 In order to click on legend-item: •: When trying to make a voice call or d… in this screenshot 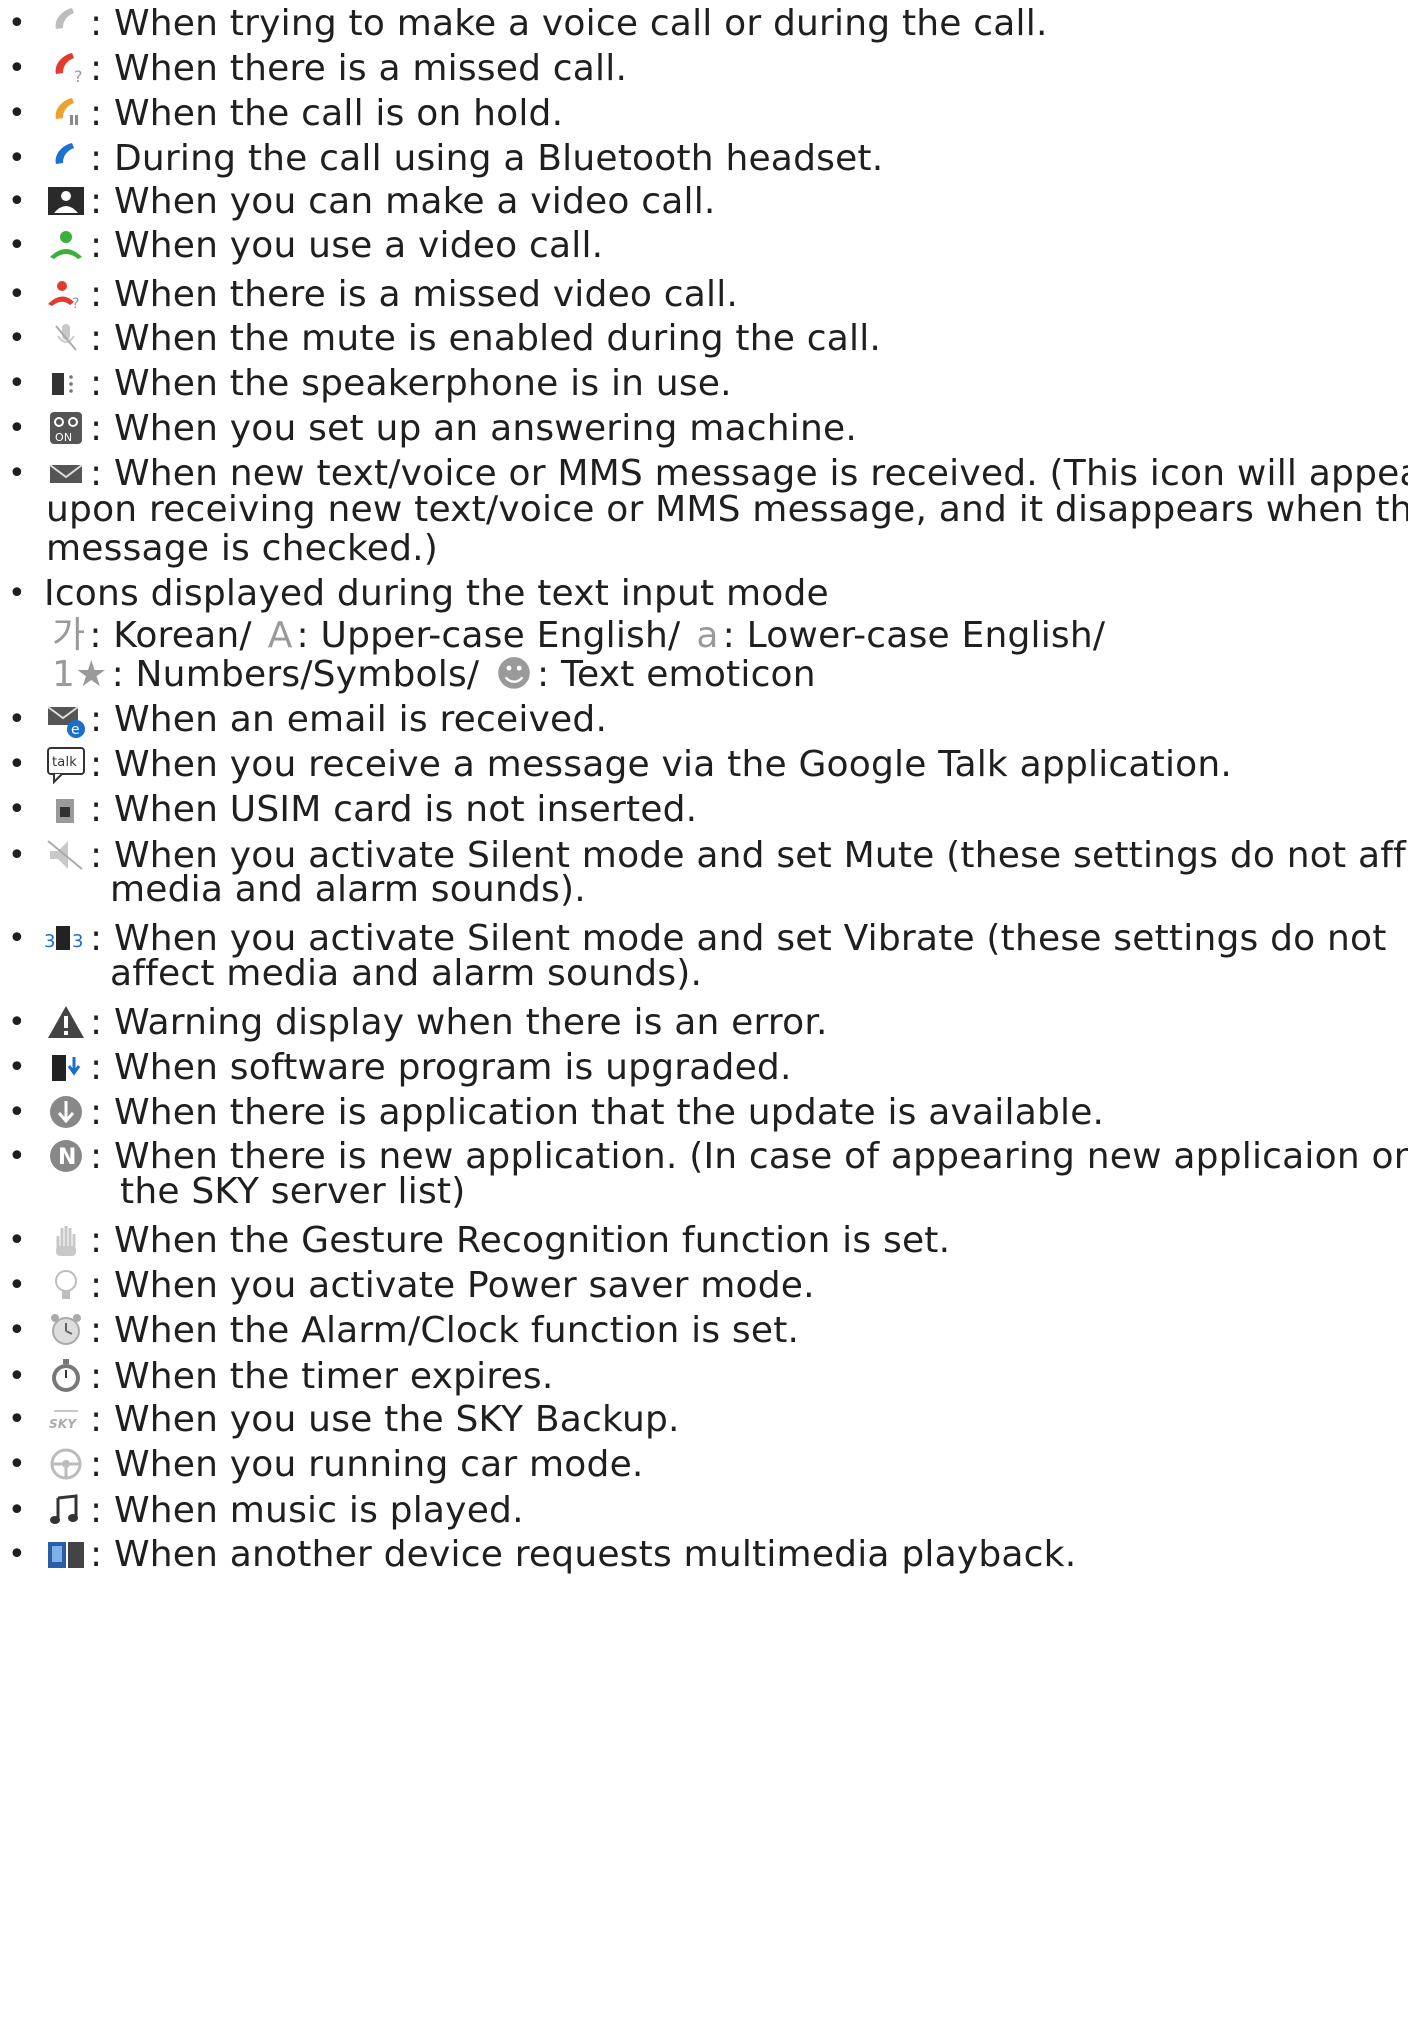, I will do `click(706, 23)`.